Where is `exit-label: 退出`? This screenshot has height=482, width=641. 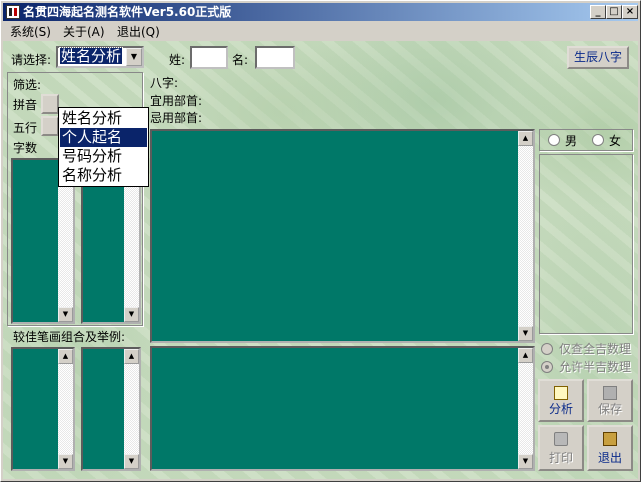 exit-label: 退出 is located at coordinates (609, 458).